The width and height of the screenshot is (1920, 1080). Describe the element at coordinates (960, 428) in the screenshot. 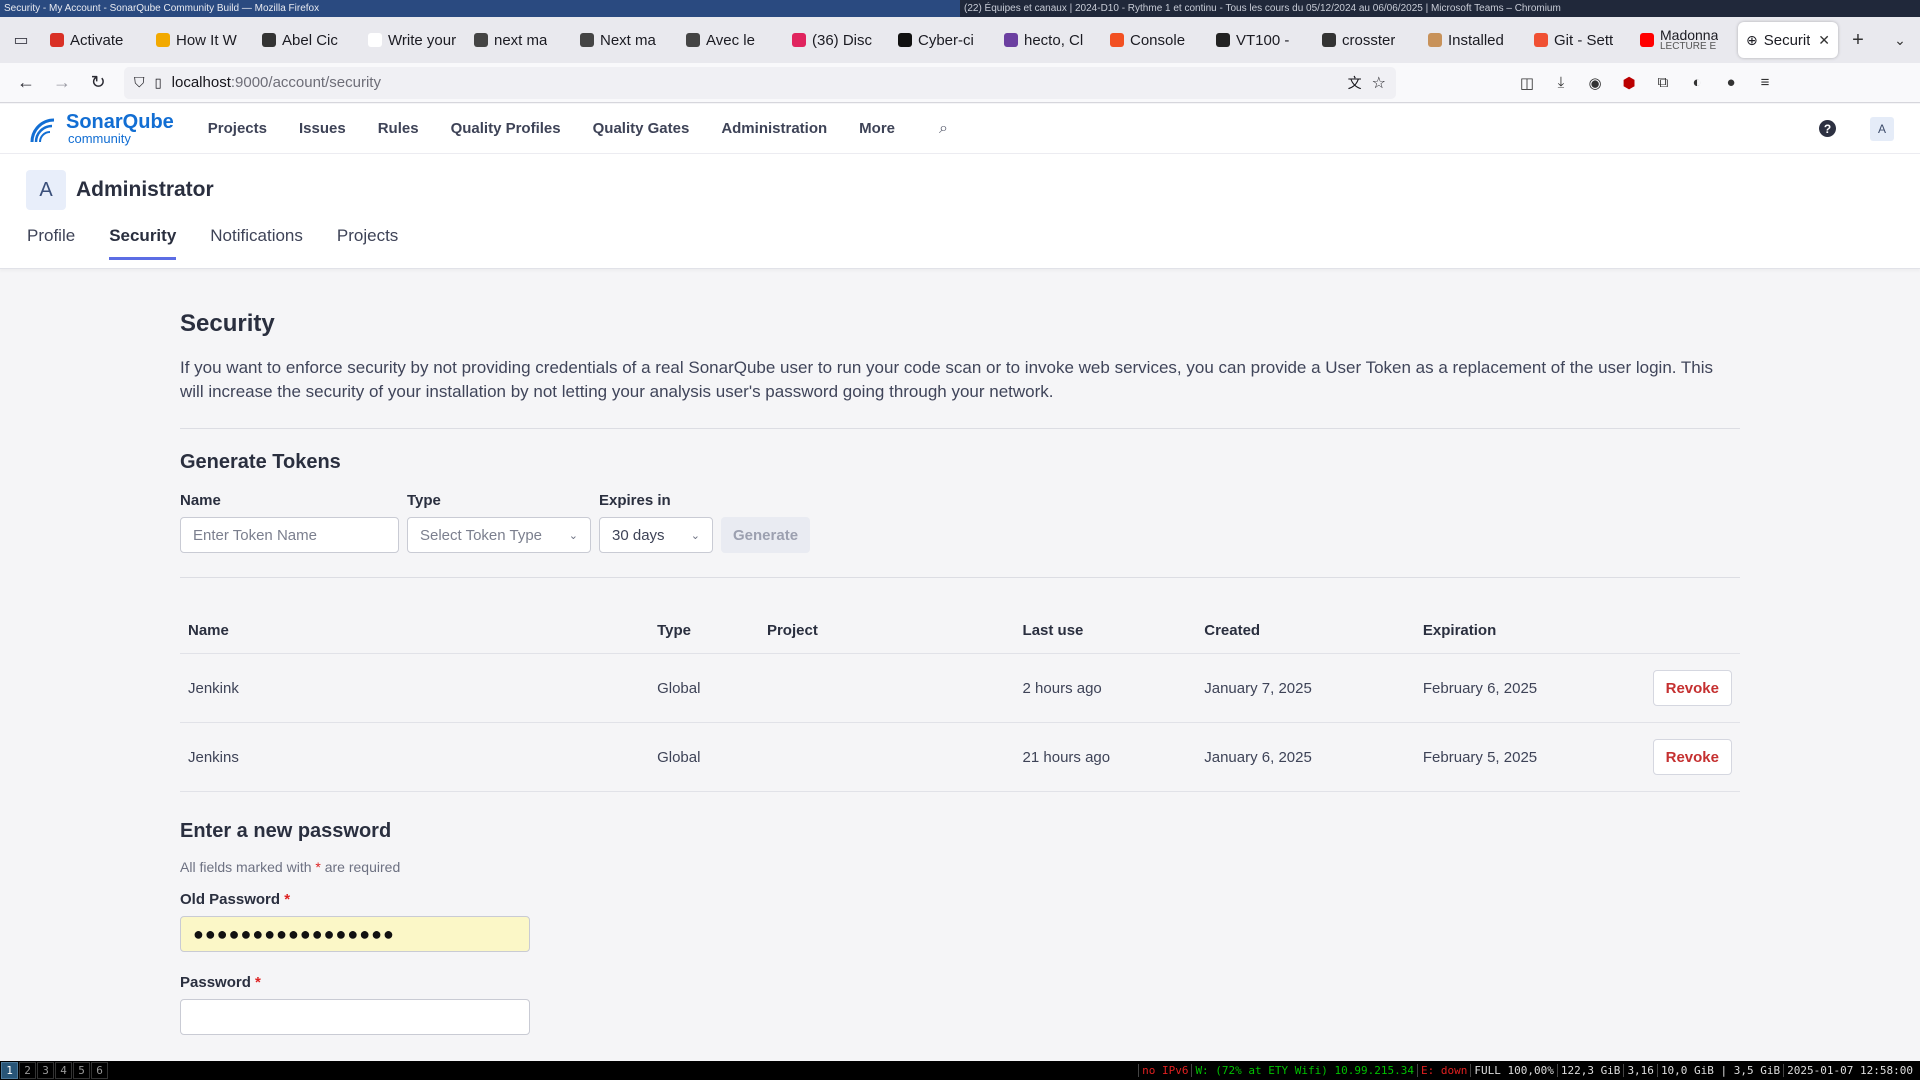

I see `divider` at that location.